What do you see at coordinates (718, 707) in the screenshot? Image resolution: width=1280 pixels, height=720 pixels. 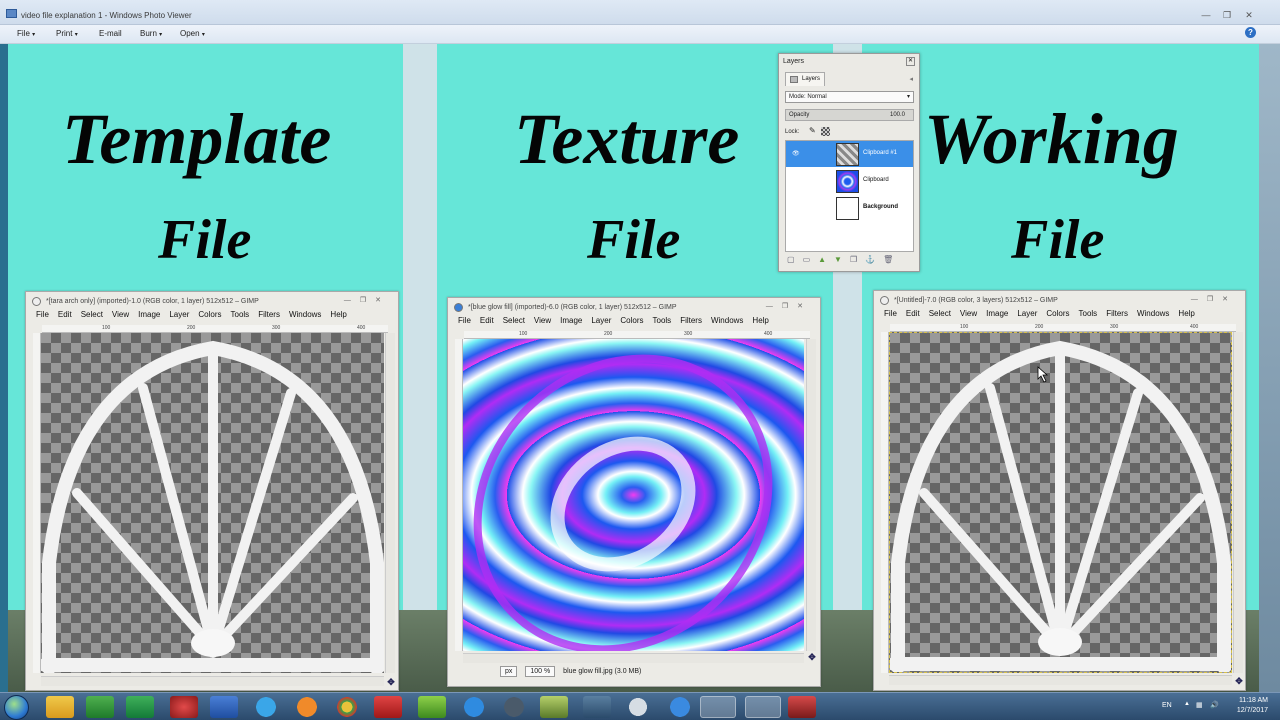 I see `gimp-taskbar-button` at bounding box center [718, 707].